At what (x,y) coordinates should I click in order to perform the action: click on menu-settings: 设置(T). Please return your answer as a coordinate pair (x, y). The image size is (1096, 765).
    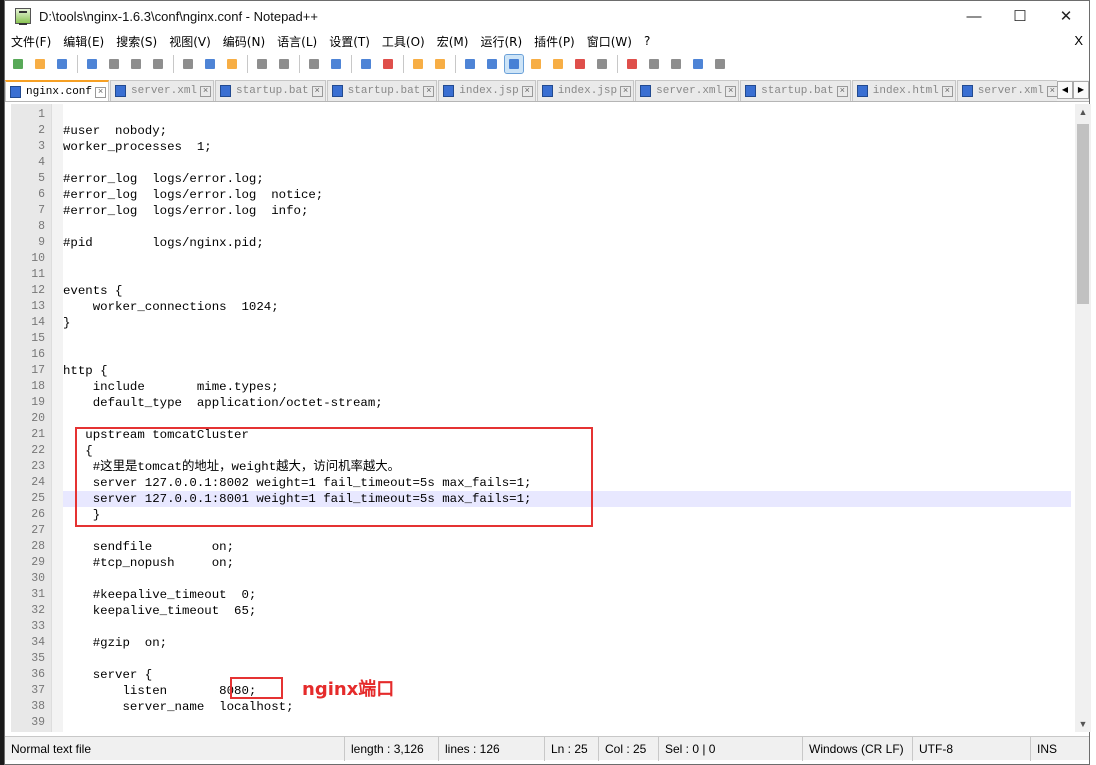
    Looking at the image, I should click on (349, 41).